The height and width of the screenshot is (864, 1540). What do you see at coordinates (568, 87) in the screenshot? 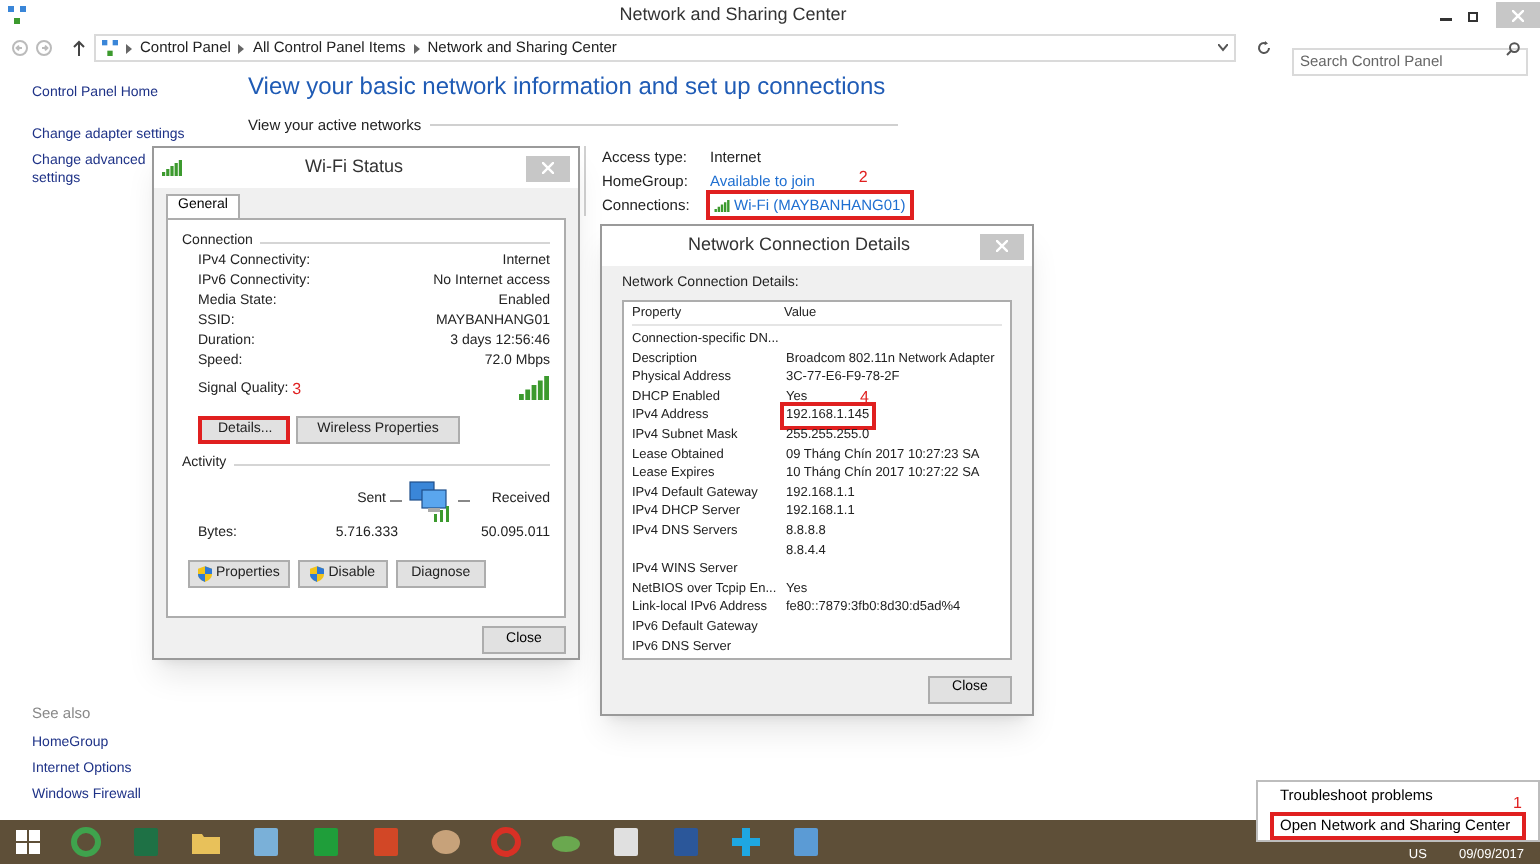
I see `page-heading: View your basic network information and set up connections` at bounding box center [568, 87].